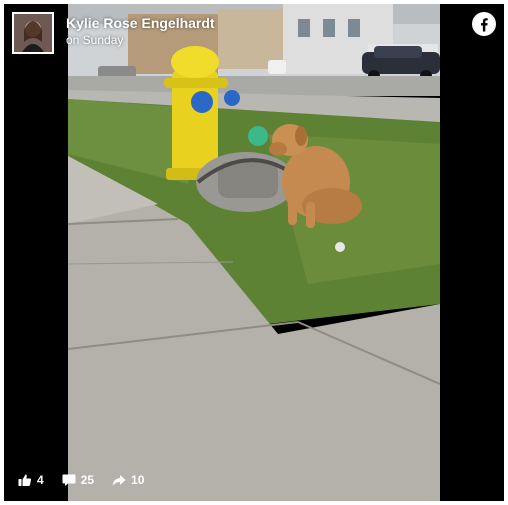 The width and height of the screenshot is (508, 505). I want to click on facebook-logo-icon, so click(484, 24).